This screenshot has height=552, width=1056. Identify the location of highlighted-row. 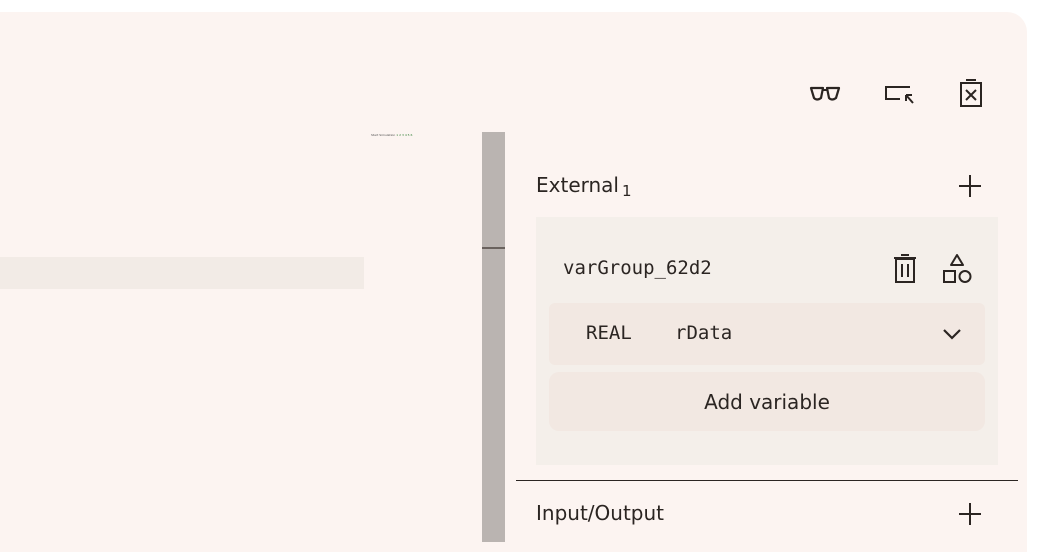
(182, 273).